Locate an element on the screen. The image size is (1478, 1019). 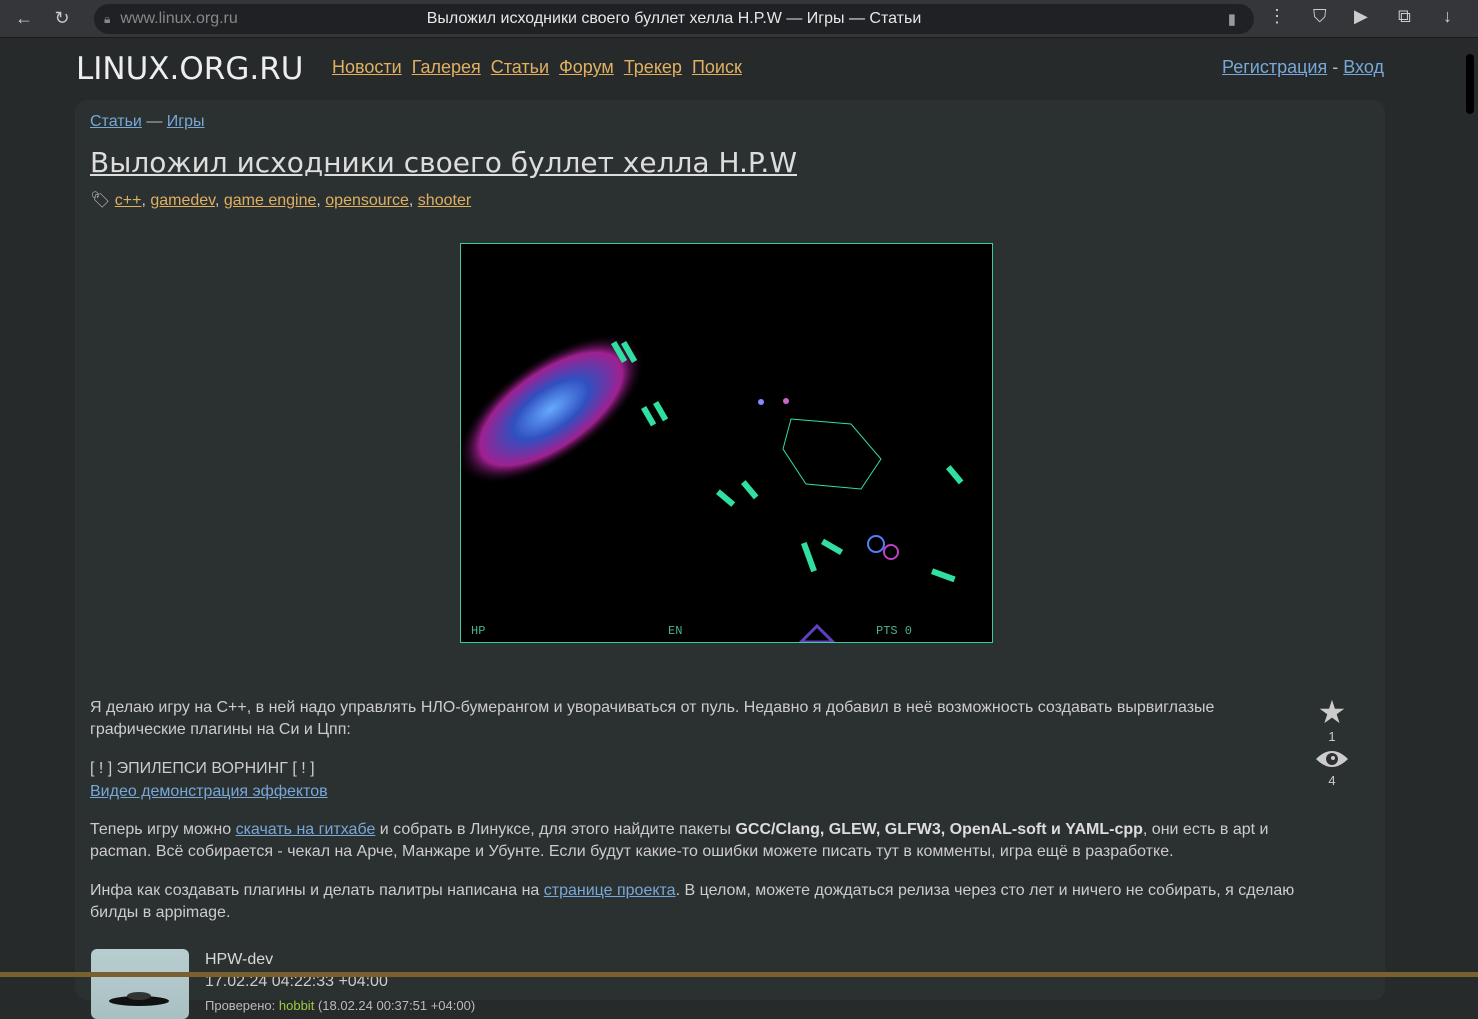
tag-icon: 🏷︎ is located at coordinates (100, 200).